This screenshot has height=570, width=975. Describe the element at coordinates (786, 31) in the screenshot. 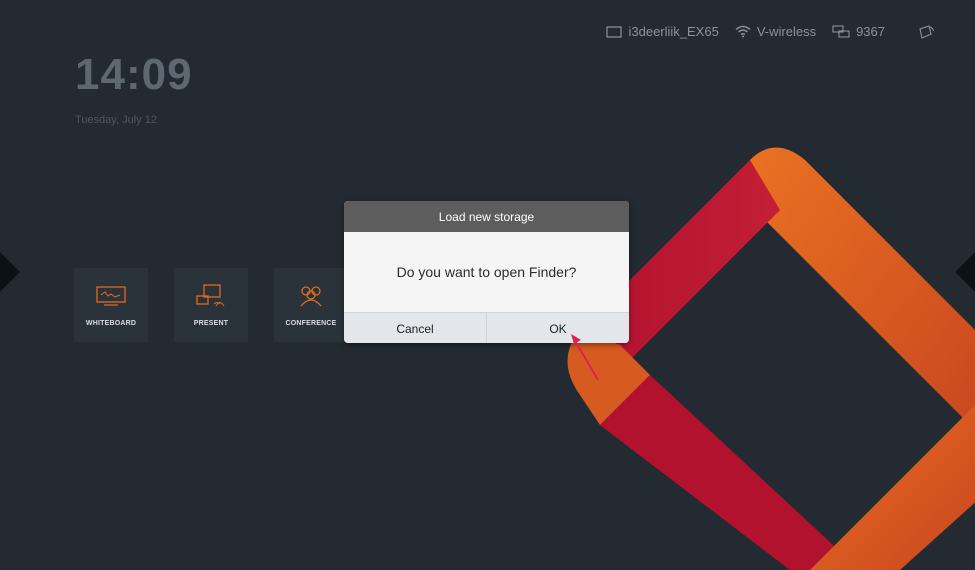

I see `wifi-name: V-wireless` at that location.